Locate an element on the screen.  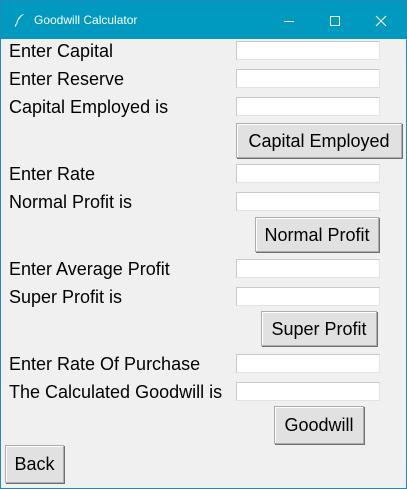
average-profit-input is located at coordinates (308, 268).